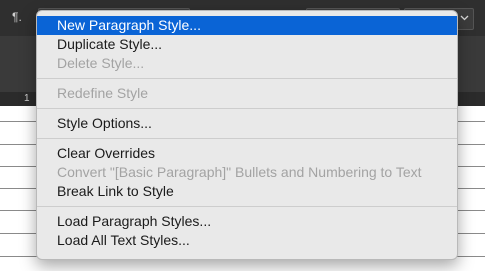 This screenshot has height=271, width=485. I want to click on chevron-down-icon, so click(464, 17).